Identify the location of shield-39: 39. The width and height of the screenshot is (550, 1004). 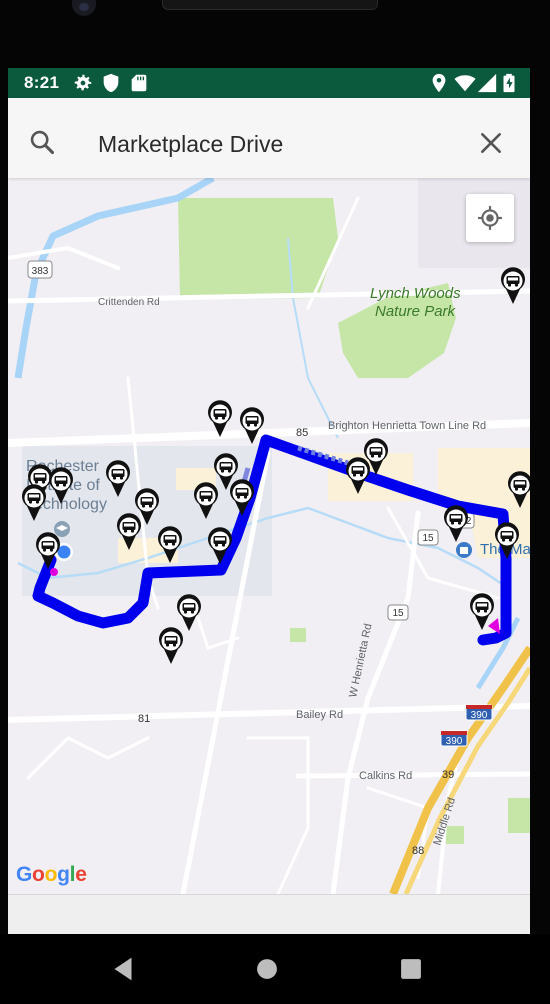
(448, 775).